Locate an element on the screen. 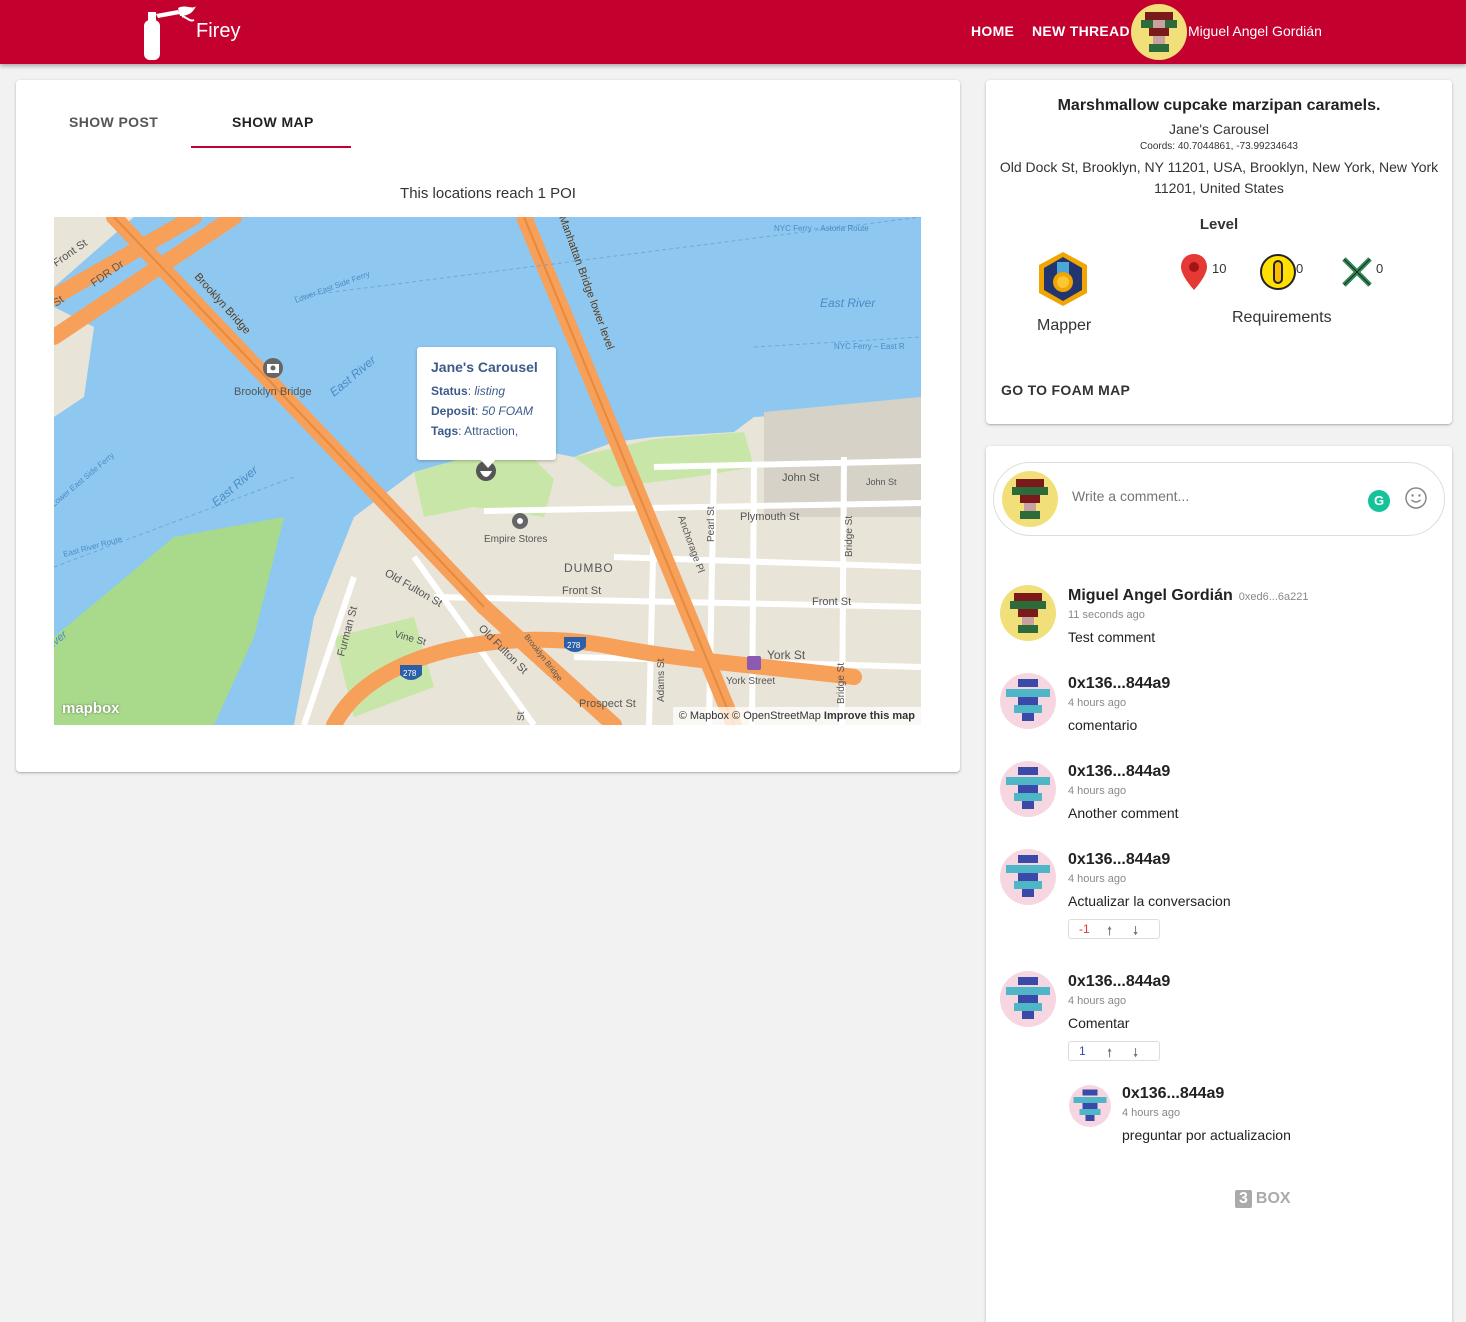 The image size is (1466, 1322). popup-title: Jane's Carousel is located at coordinates (484, 367).